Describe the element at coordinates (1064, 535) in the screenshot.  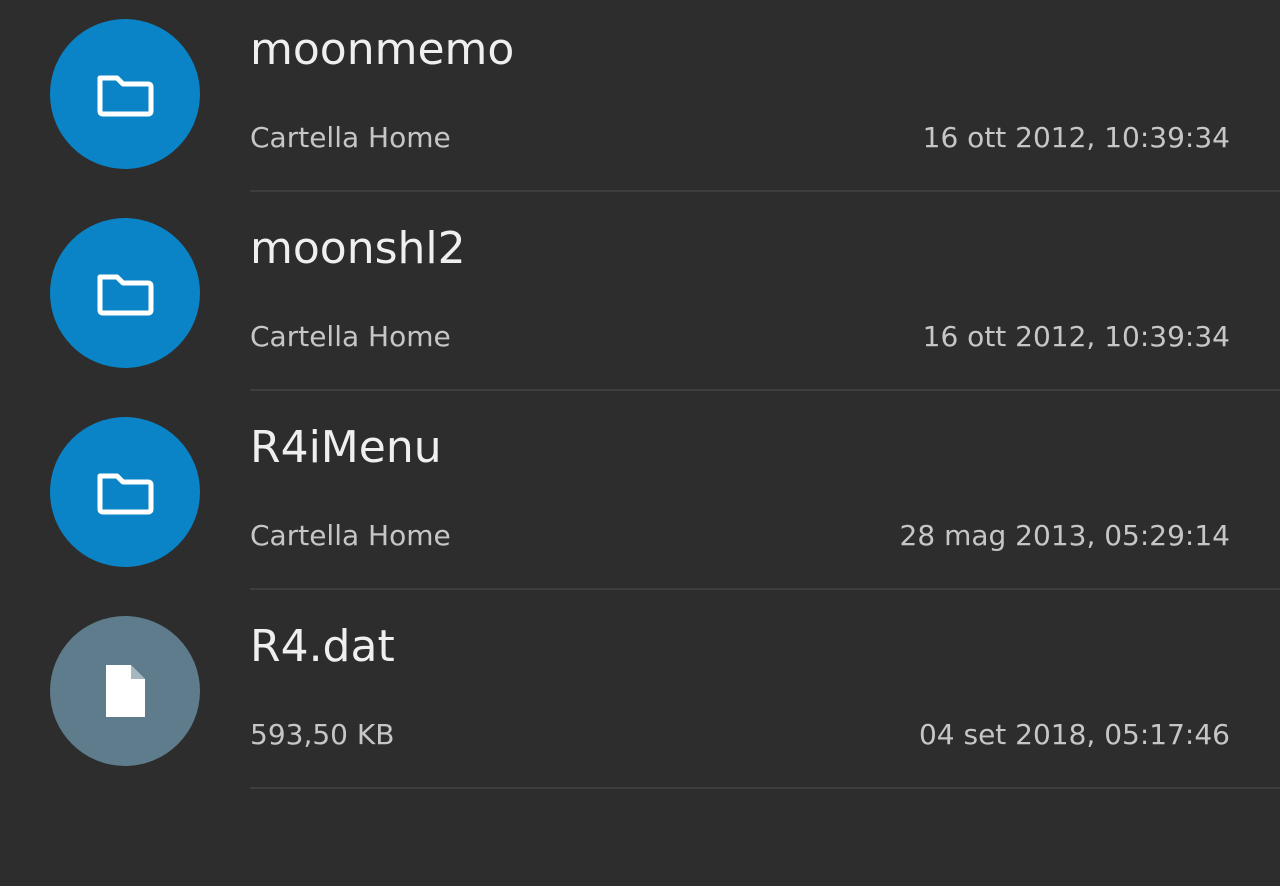
I see `item-date: 28 mag 2013, 05:29:14` at that location.